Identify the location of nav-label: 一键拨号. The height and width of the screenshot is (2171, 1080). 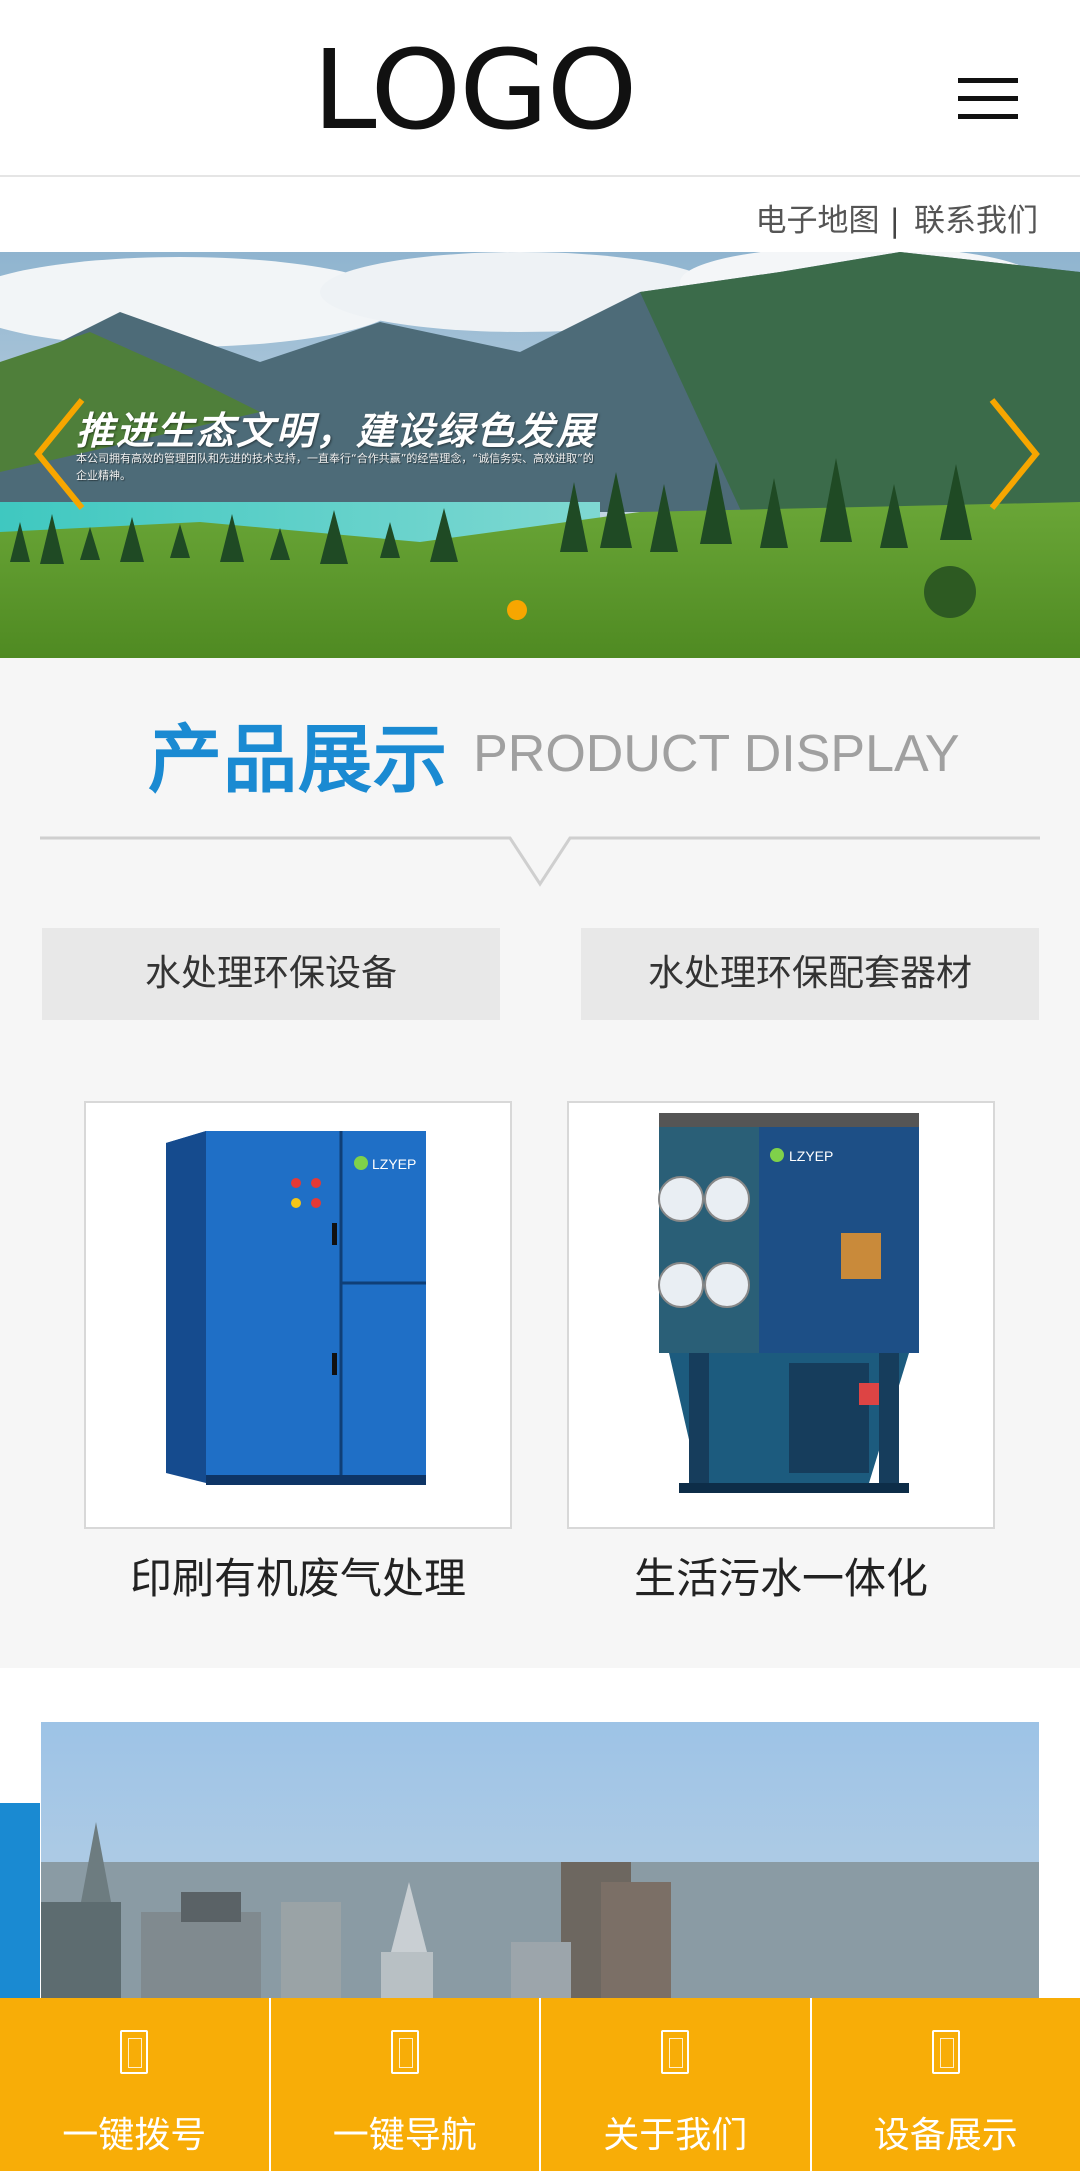
(134, 2135).